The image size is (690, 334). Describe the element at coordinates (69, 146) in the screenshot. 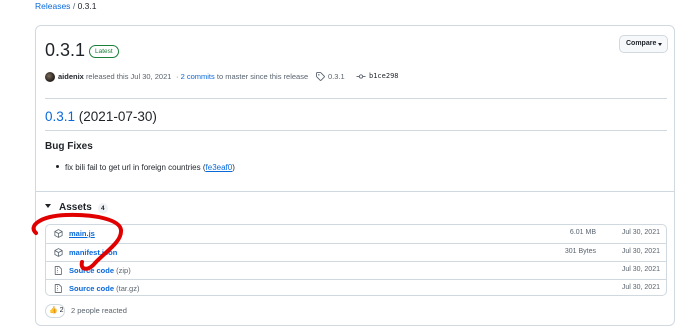

I see `section-title: Bug Fixes` at that location.